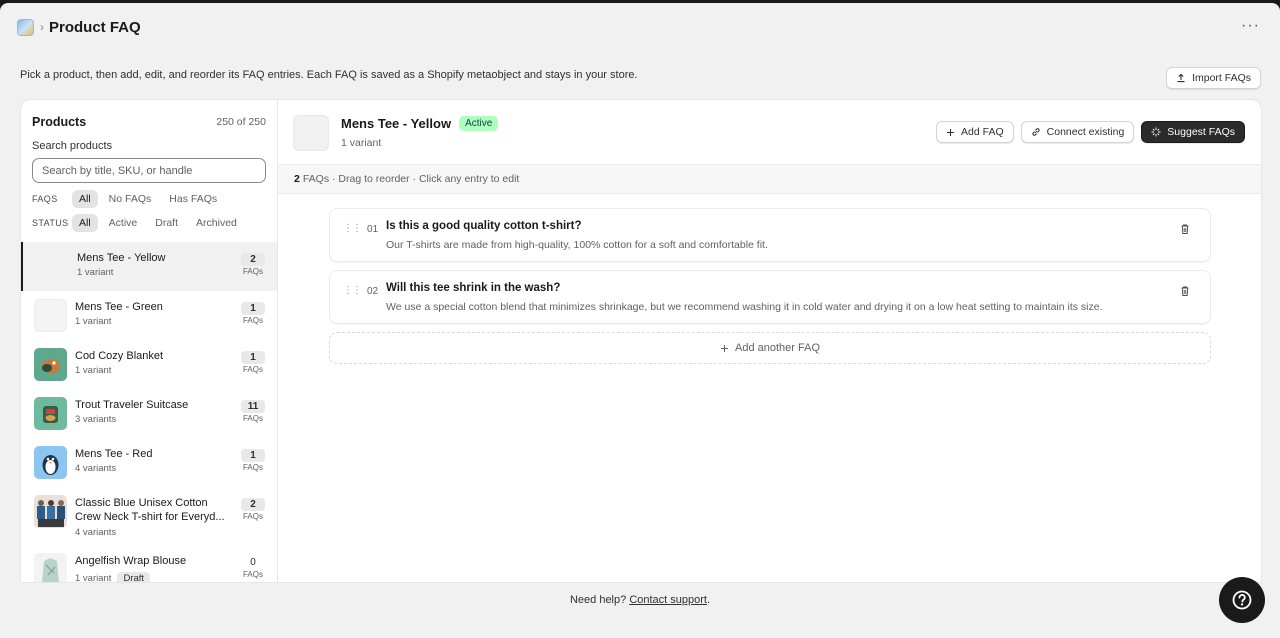 The image size is (1280, 638). What do you see at coordinates (85, 199) in the screenshot?
I see `faq-filter-all: All` at bounding box center [85, 199].